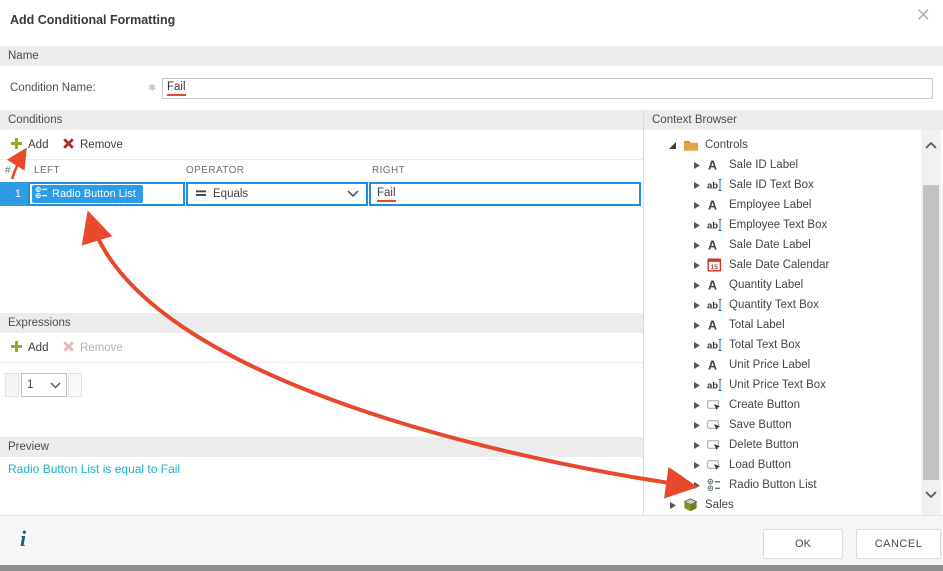 This screenshot has height=571, width=943. I want to click on scrollbar-thumb, so click(931, 332).